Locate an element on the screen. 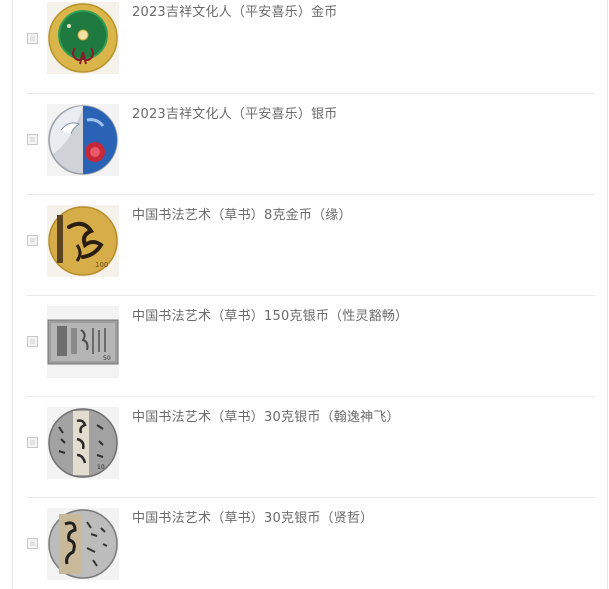 This screenshot has height=589, width=609. coin-image: 50 is located at coordinates (83, 342).